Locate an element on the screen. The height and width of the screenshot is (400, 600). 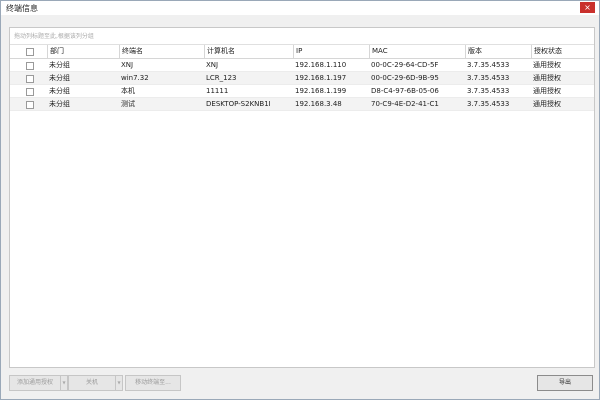
column-header-computer: 计算机名 is located at coordinates (250, 51).